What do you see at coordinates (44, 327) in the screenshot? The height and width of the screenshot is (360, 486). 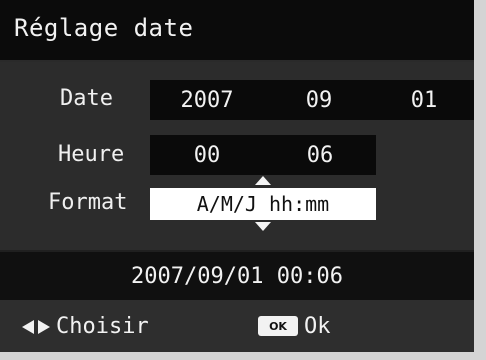 I see `right-arrow-icon` at bounding box center [44, 327].